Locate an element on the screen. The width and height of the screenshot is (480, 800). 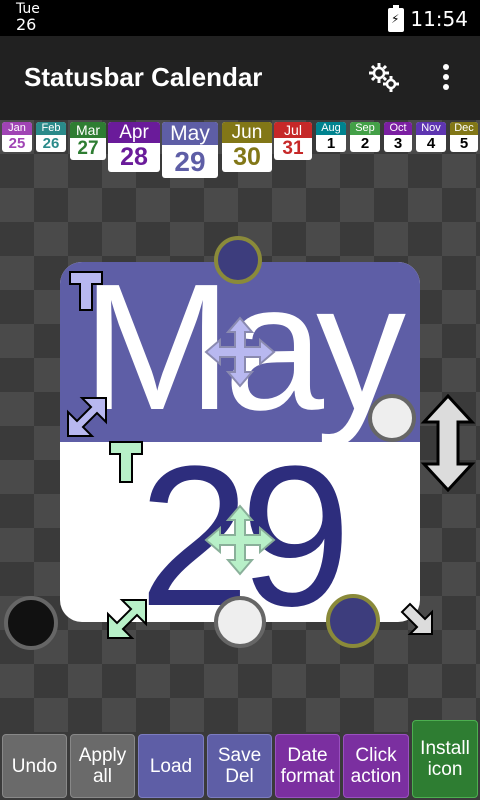
month-tile-day: 2 is located at coordinates (365, 143).